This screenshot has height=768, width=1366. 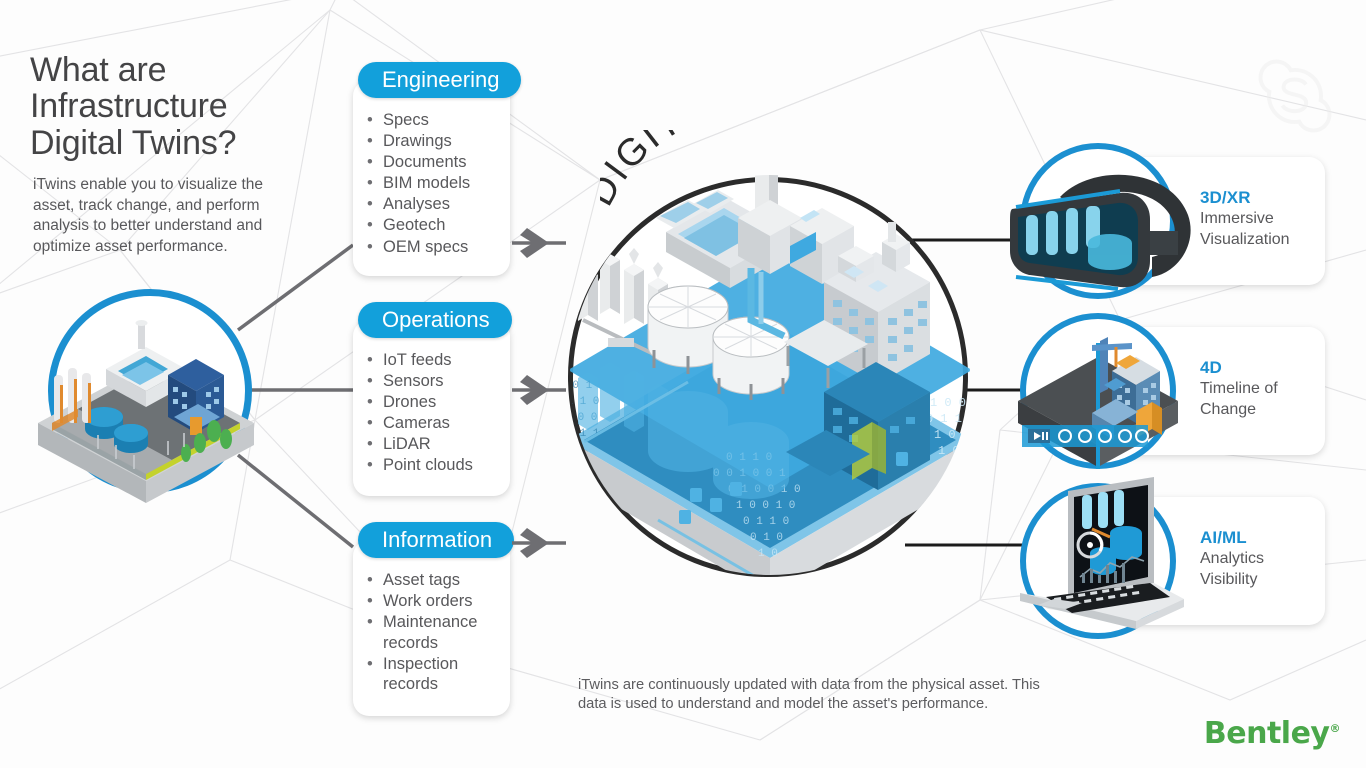 What do you see at coordinates (417, 141) in the screenshot?
I see `list-item-label: Drawings` at bounding box center [417, 141].